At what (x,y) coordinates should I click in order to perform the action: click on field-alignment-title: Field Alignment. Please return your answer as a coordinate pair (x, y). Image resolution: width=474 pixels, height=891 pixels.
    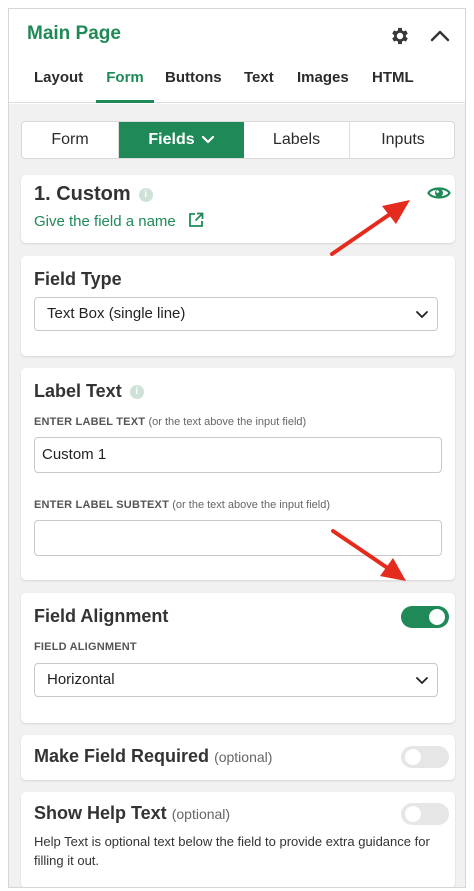
    Looking at the image, I should click on (101, 616).